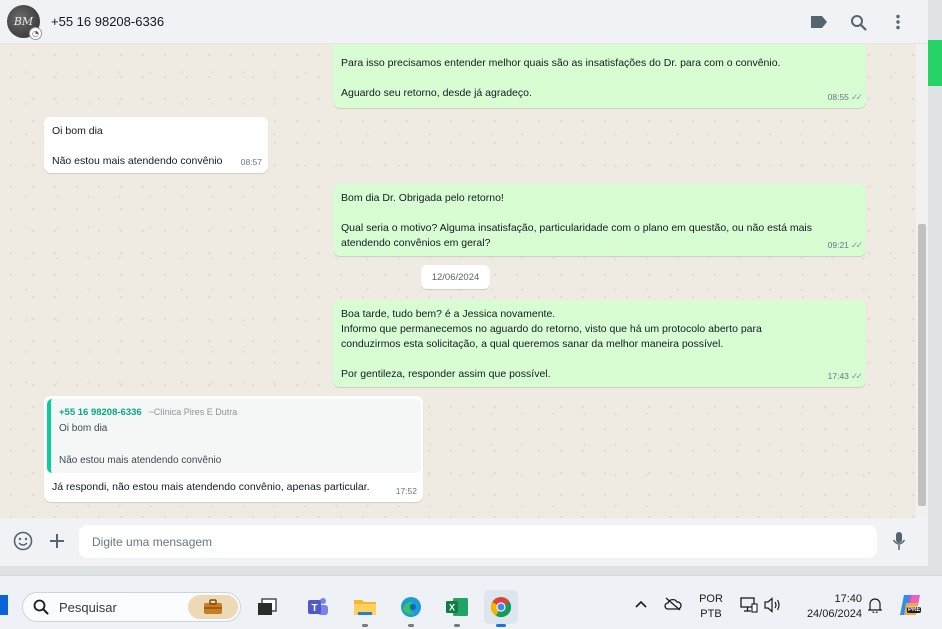 The image size is (942, 629). What do you see at coordinates (834, 614) in the screenshot?
I see `clock-date: 24/06/2024` at bounding box center [834, 614].